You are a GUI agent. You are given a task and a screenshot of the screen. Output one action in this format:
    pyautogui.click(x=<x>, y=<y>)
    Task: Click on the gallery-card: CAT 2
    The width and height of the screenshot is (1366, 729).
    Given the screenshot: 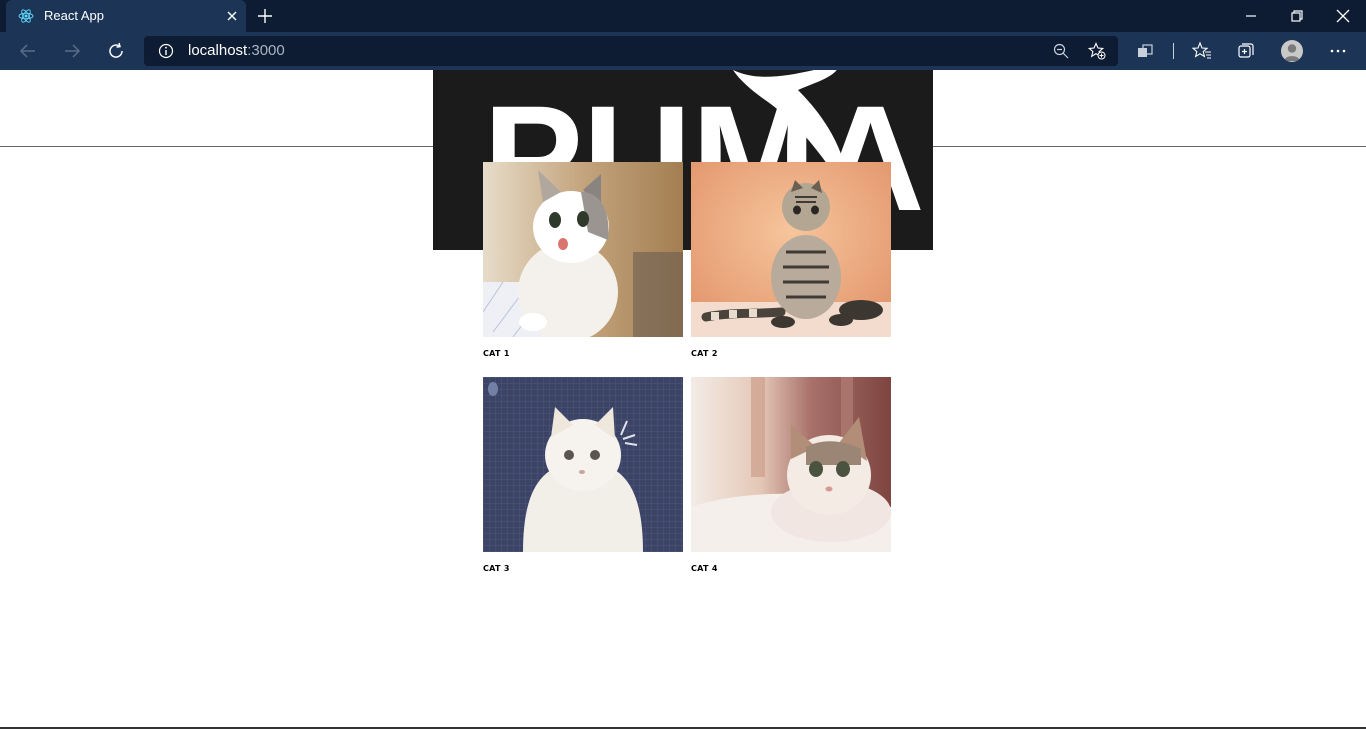 What is the action you would take?
    pyautogui.click(x=791, y=260)
    